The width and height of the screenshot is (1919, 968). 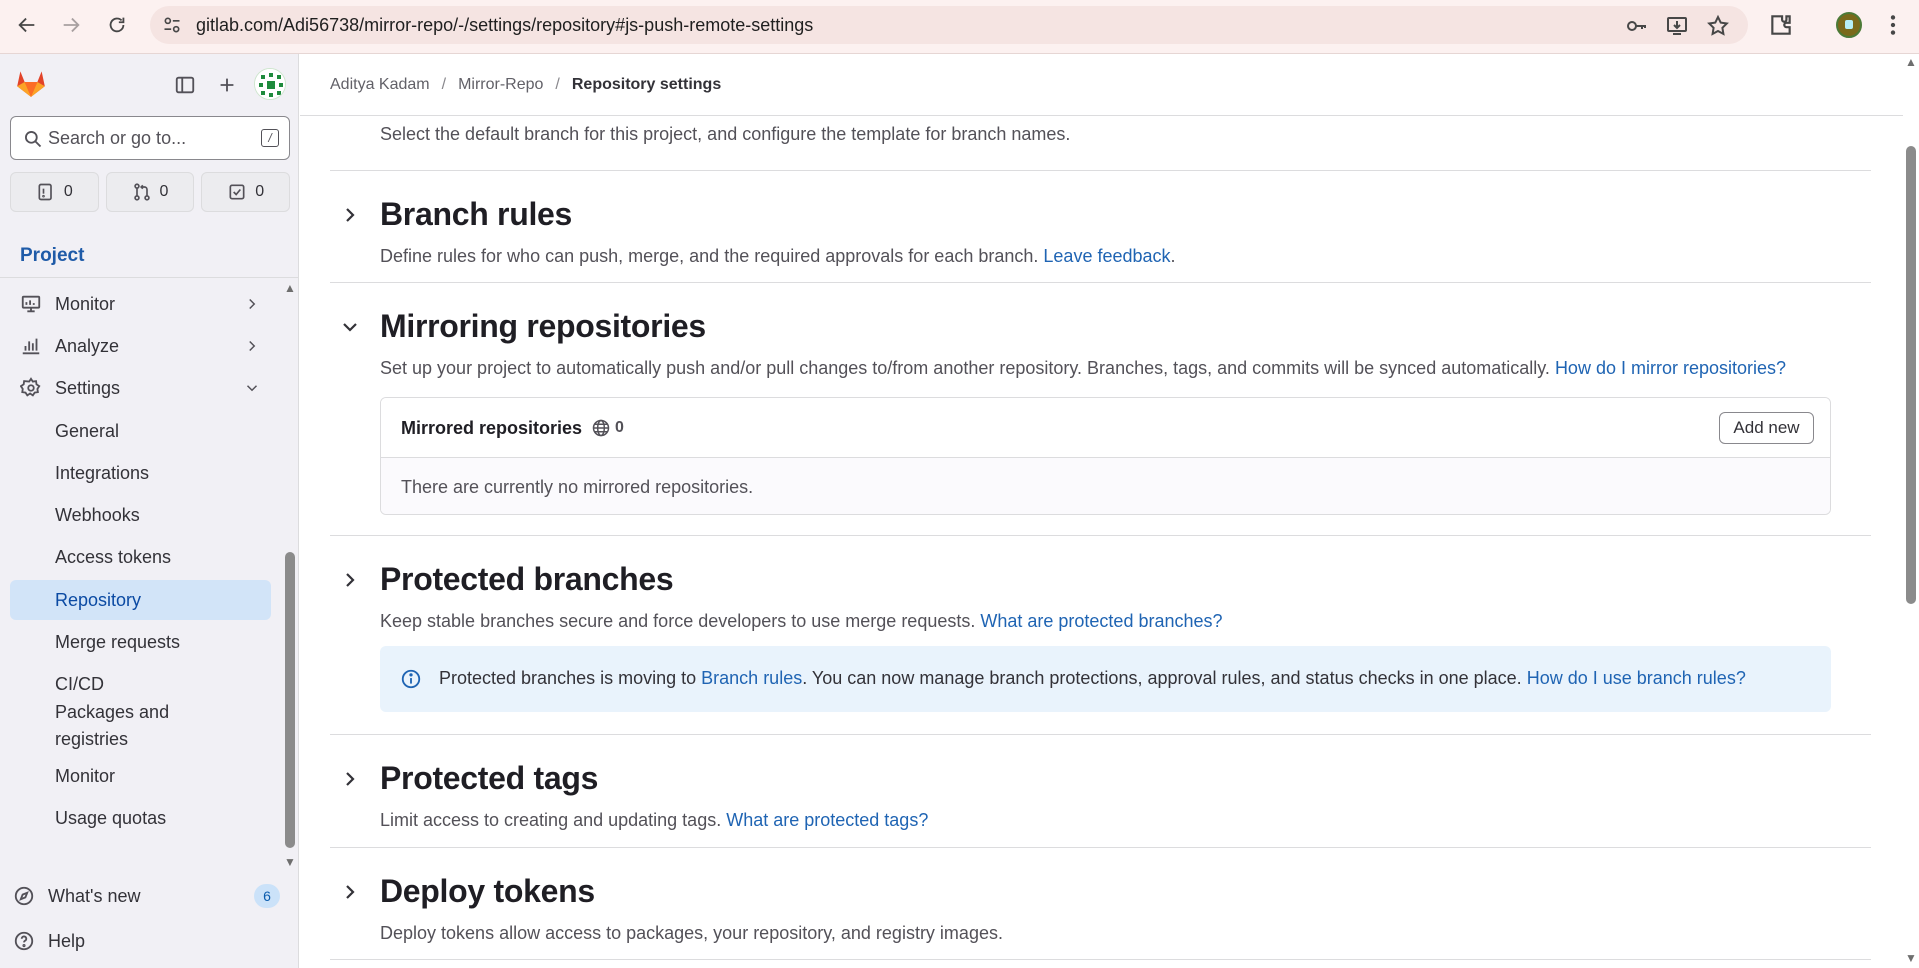 I want to click on card-title: Mirrored repositories, so click(x=492, y=428).